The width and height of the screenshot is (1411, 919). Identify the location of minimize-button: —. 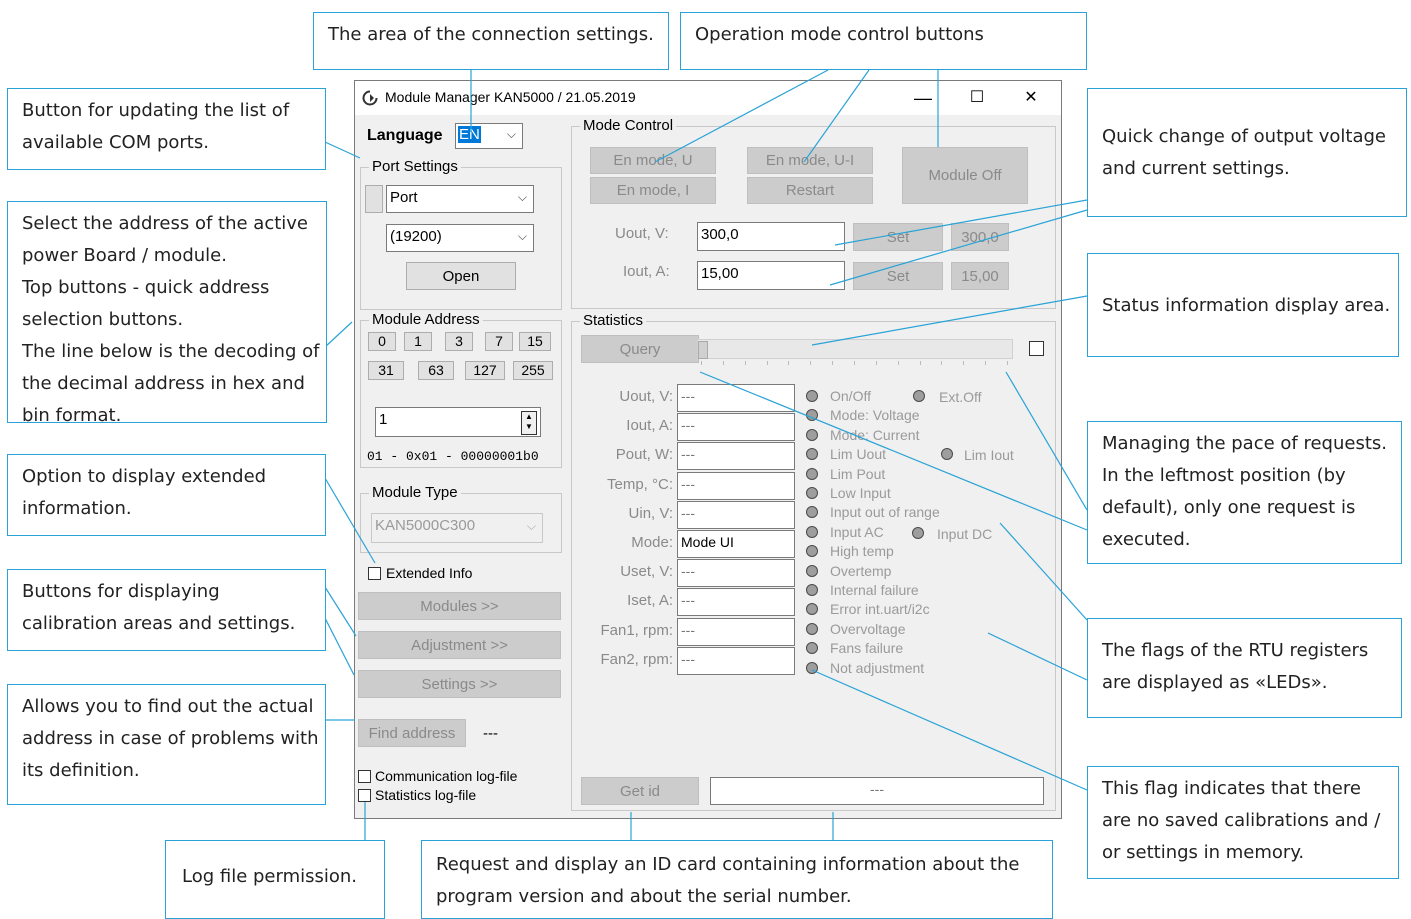
(923, 98).